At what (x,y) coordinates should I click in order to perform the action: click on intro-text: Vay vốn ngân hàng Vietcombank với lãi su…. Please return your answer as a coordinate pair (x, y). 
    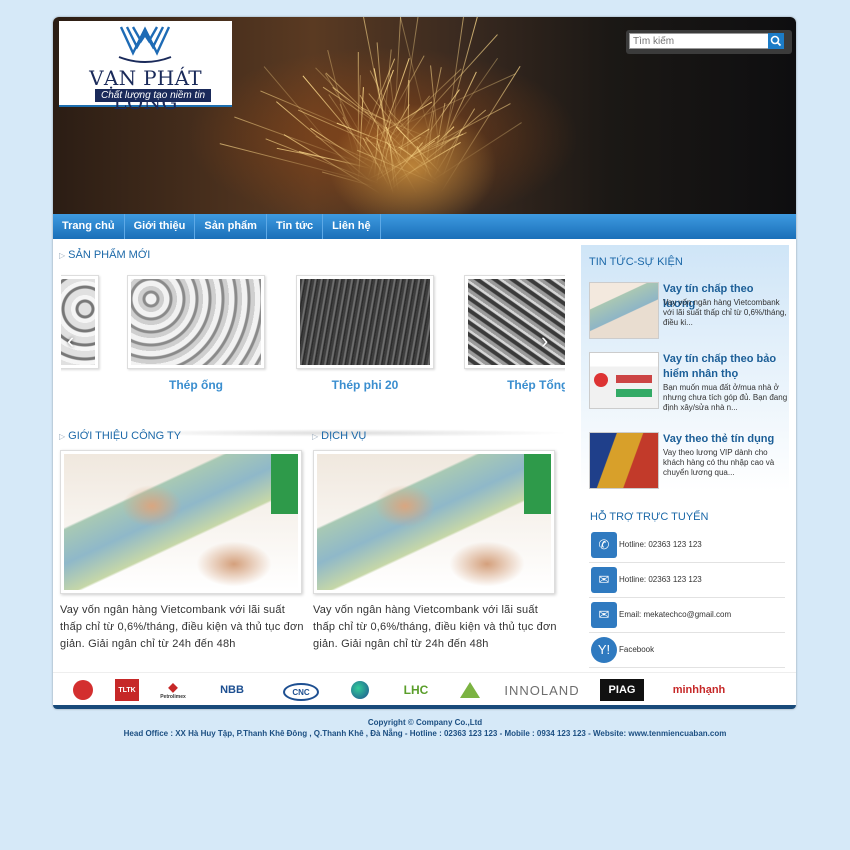
    Looking at the image, I should click on (182, 627).